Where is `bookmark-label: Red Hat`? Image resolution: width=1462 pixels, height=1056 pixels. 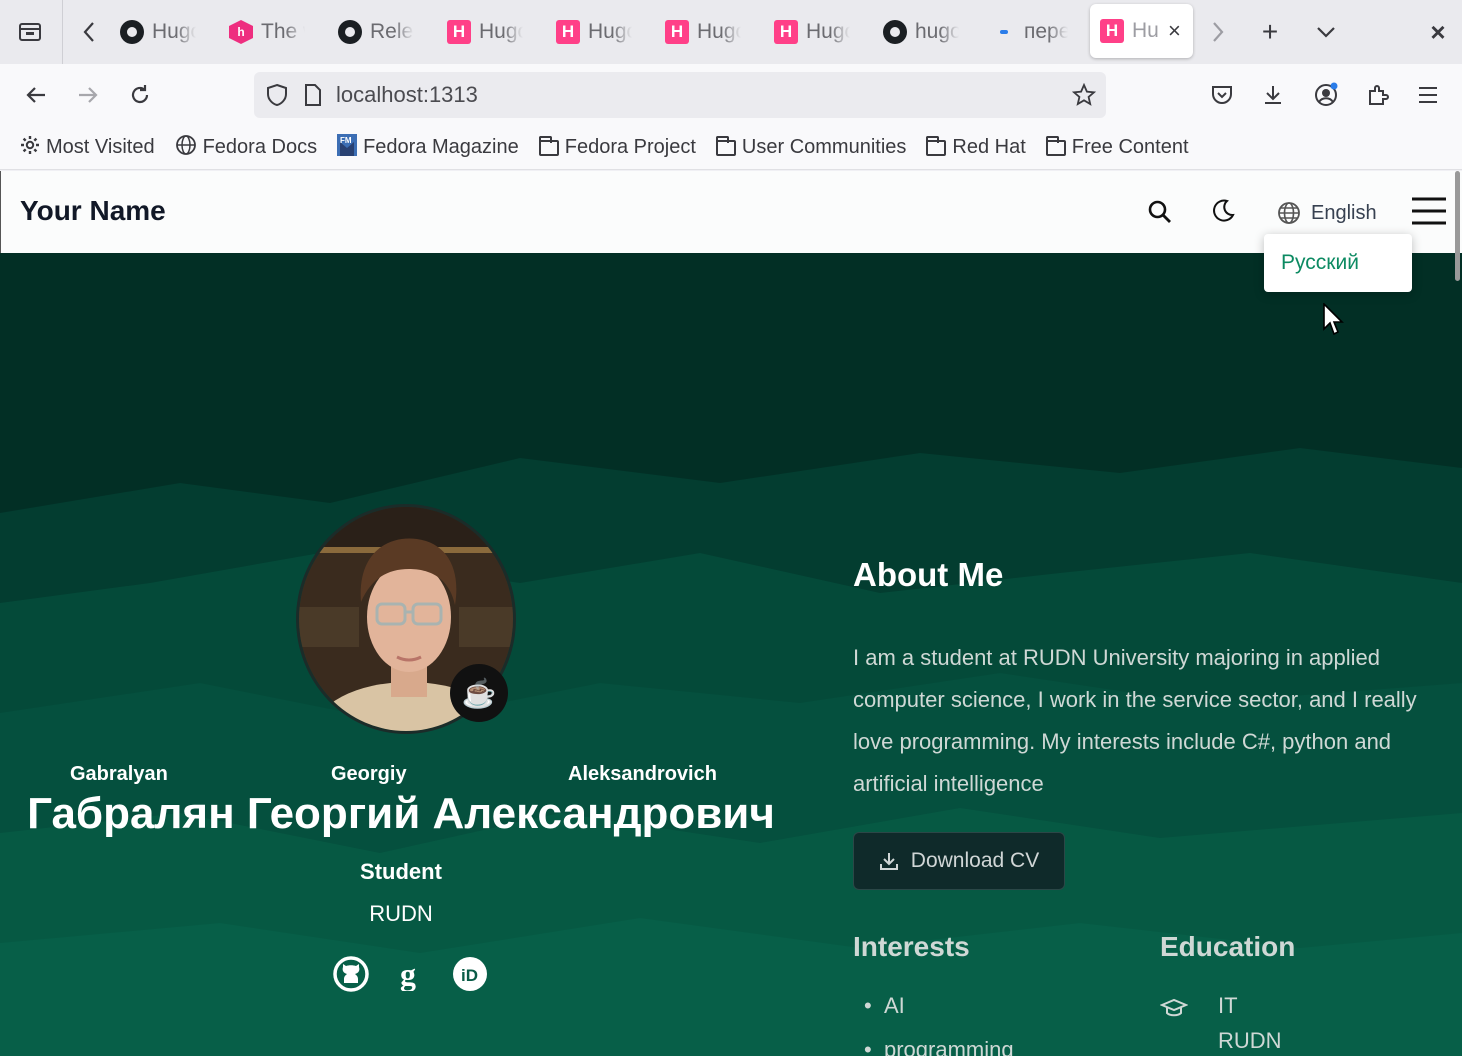 bookmark-label: Red Hat is located at coordinates (989, 147).